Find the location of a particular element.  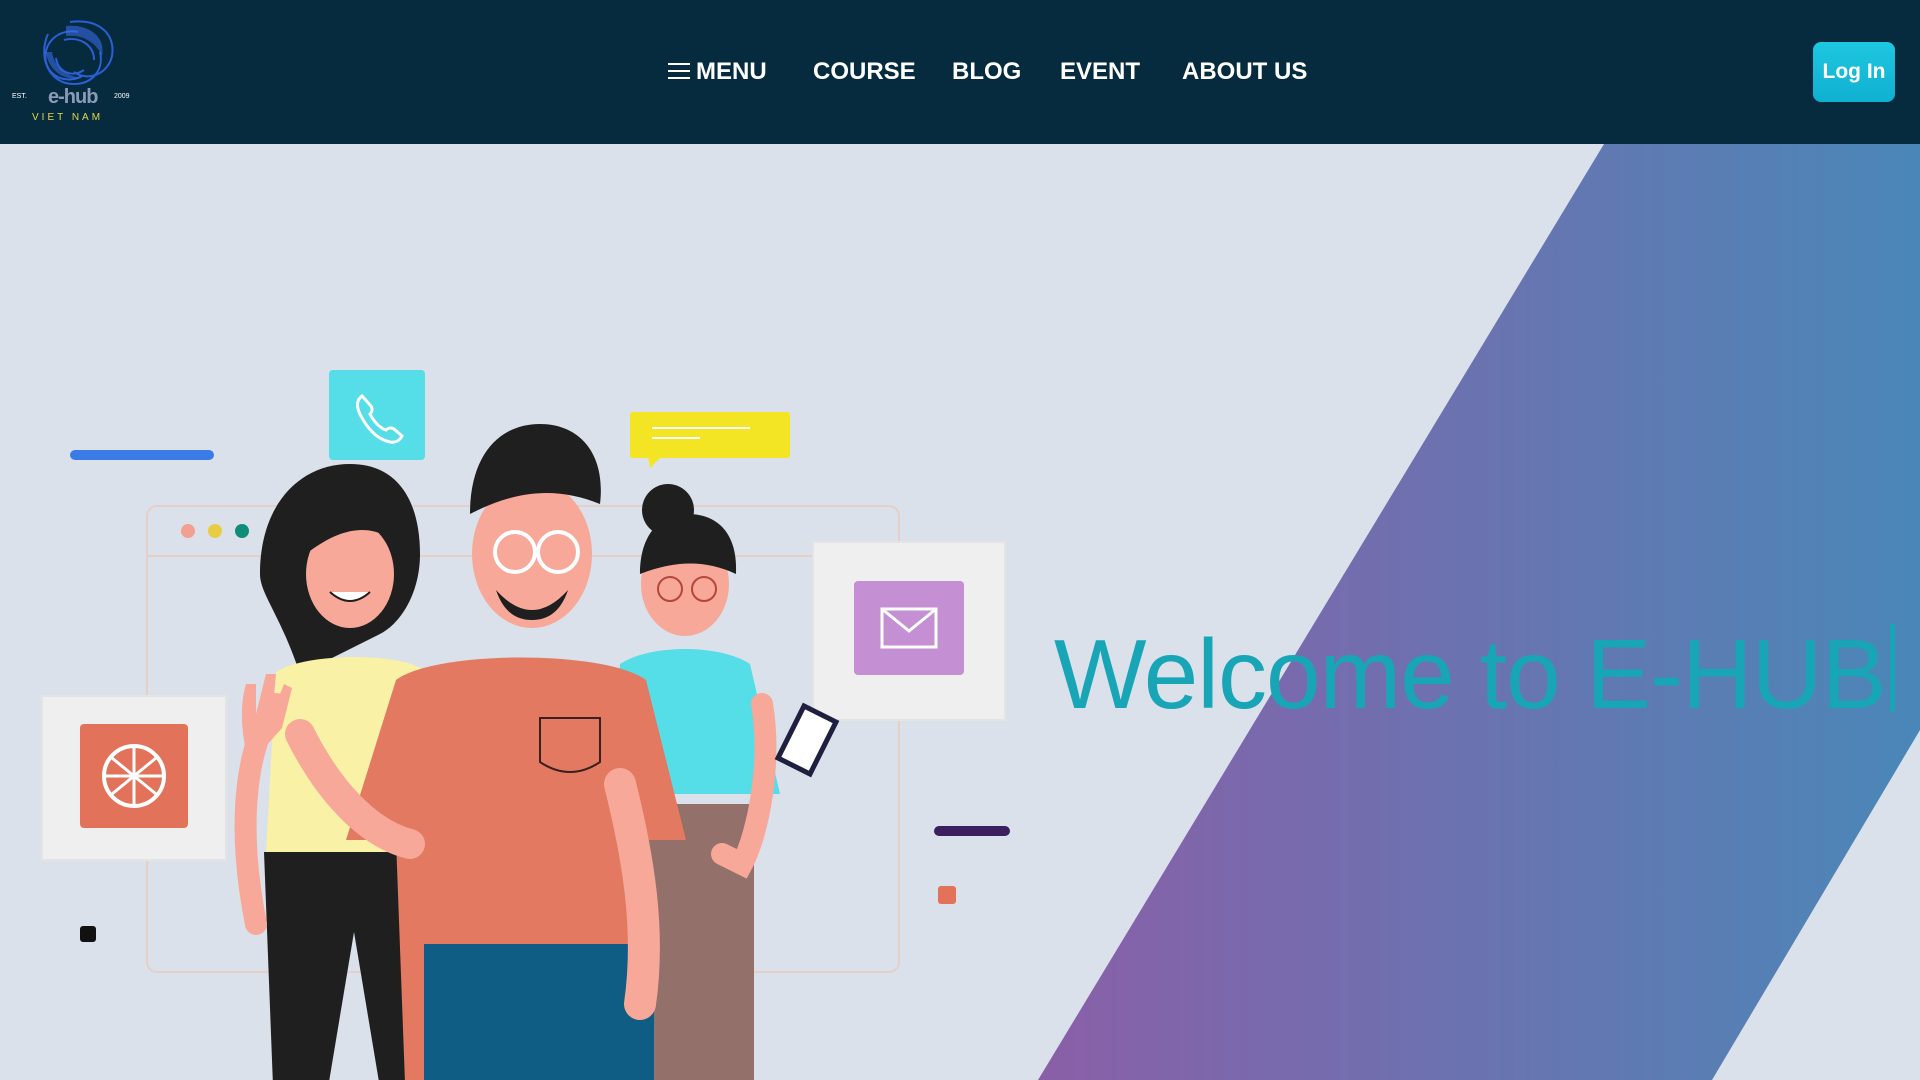

hamburger-icon is located at coordinates (679, 71).